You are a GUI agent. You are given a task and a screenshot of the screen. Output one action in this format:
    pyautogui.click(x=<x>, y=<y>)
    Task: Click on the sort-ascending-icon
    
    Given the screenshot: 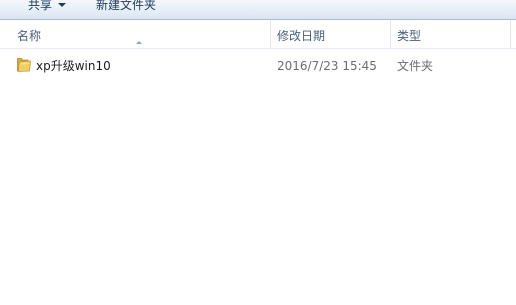 What is the action you would take?
    pyautogui.click(x=139, y=42)
    